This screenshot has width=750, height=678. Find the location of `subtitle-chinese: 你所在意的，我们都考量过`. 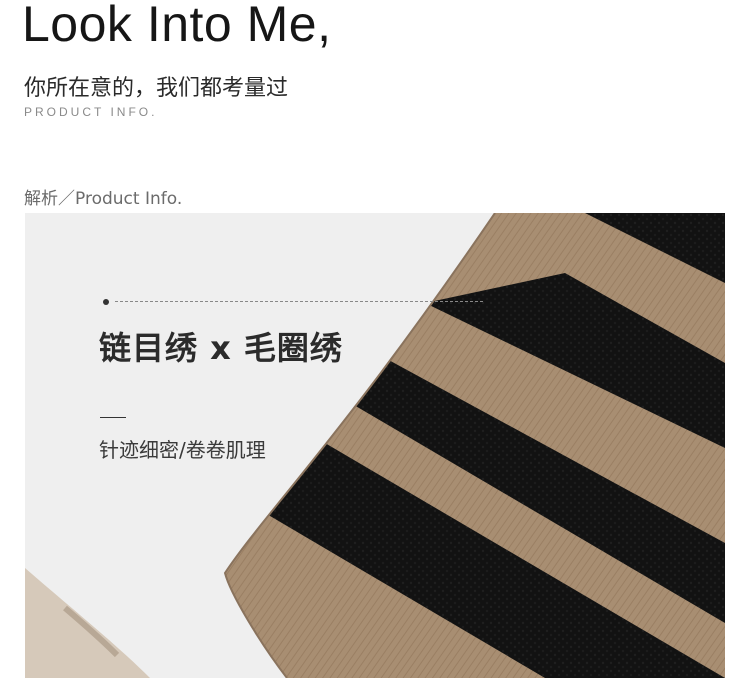

subtitle-chinese: 你所在意的，我们都考量过 is located at coordinates (156, 88).